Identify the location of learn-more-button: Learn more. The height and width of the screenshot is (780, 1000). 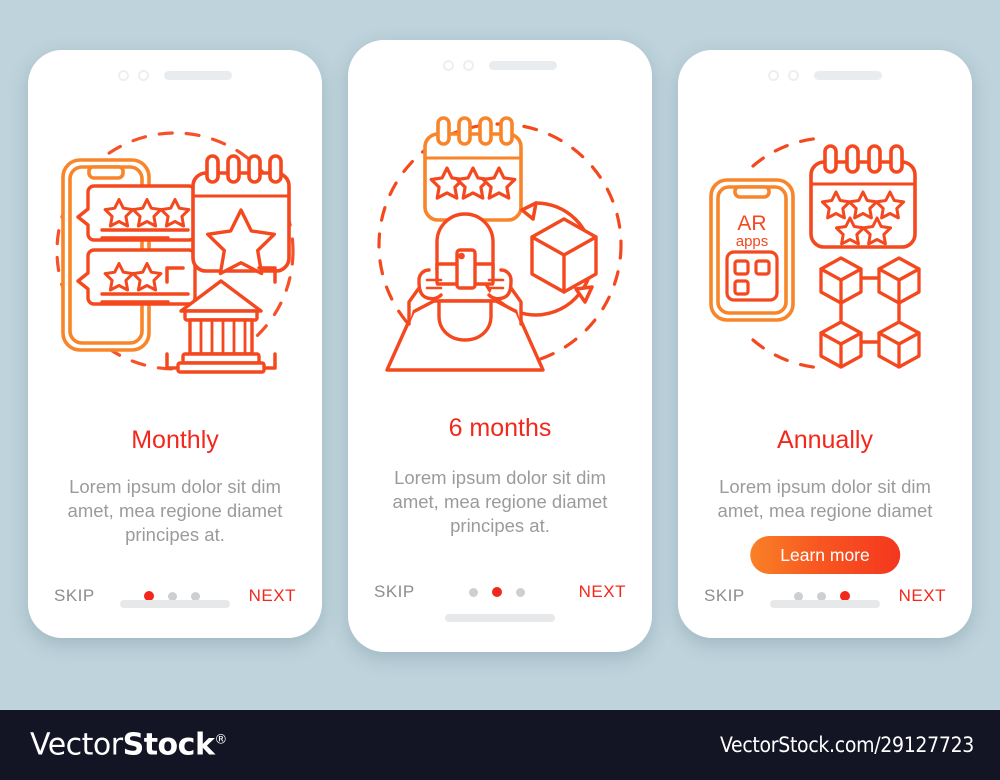
(825, 555).